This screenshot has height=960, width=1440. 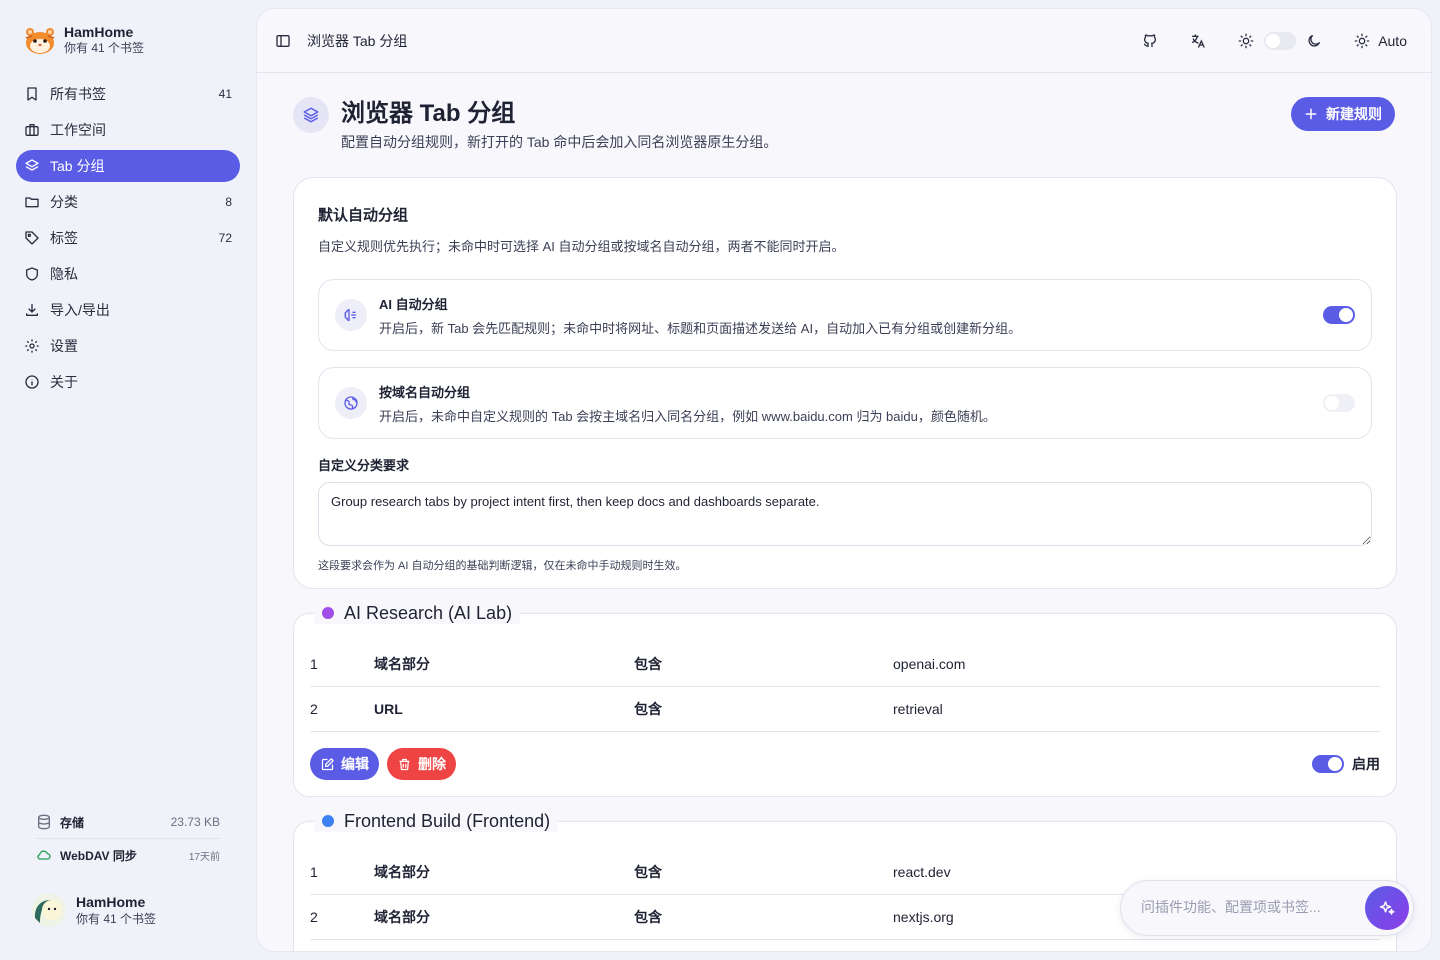 I want to click on ask-assistant-bar, so click(x=1267, y=908).